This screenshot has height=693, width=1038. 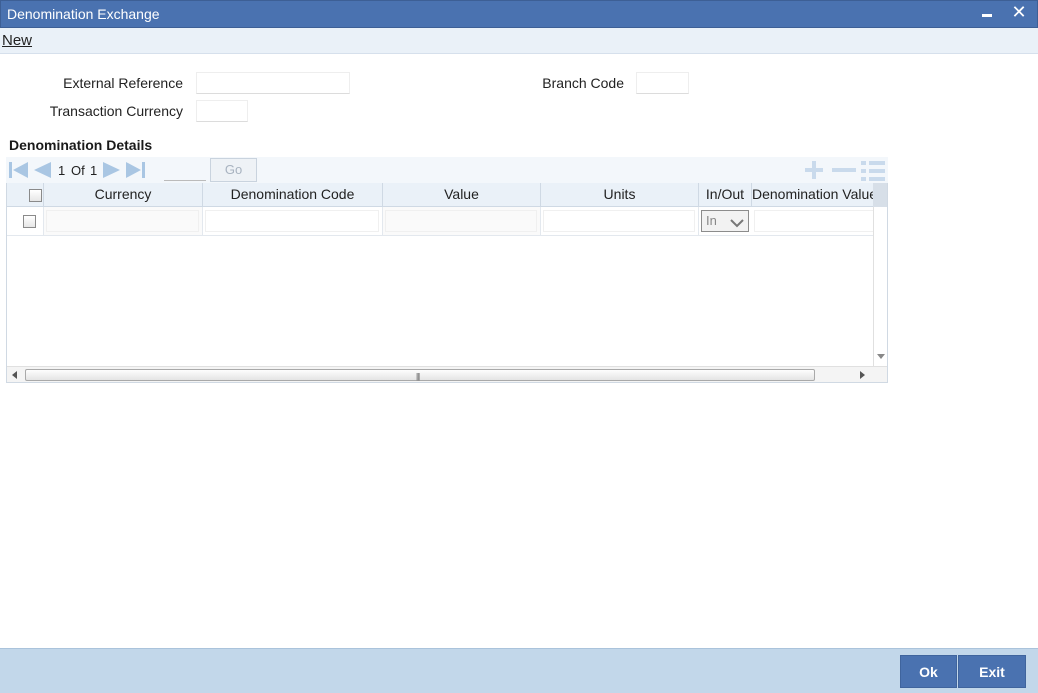 I want to click on delete-row-icon, so click(x=844, y=171).